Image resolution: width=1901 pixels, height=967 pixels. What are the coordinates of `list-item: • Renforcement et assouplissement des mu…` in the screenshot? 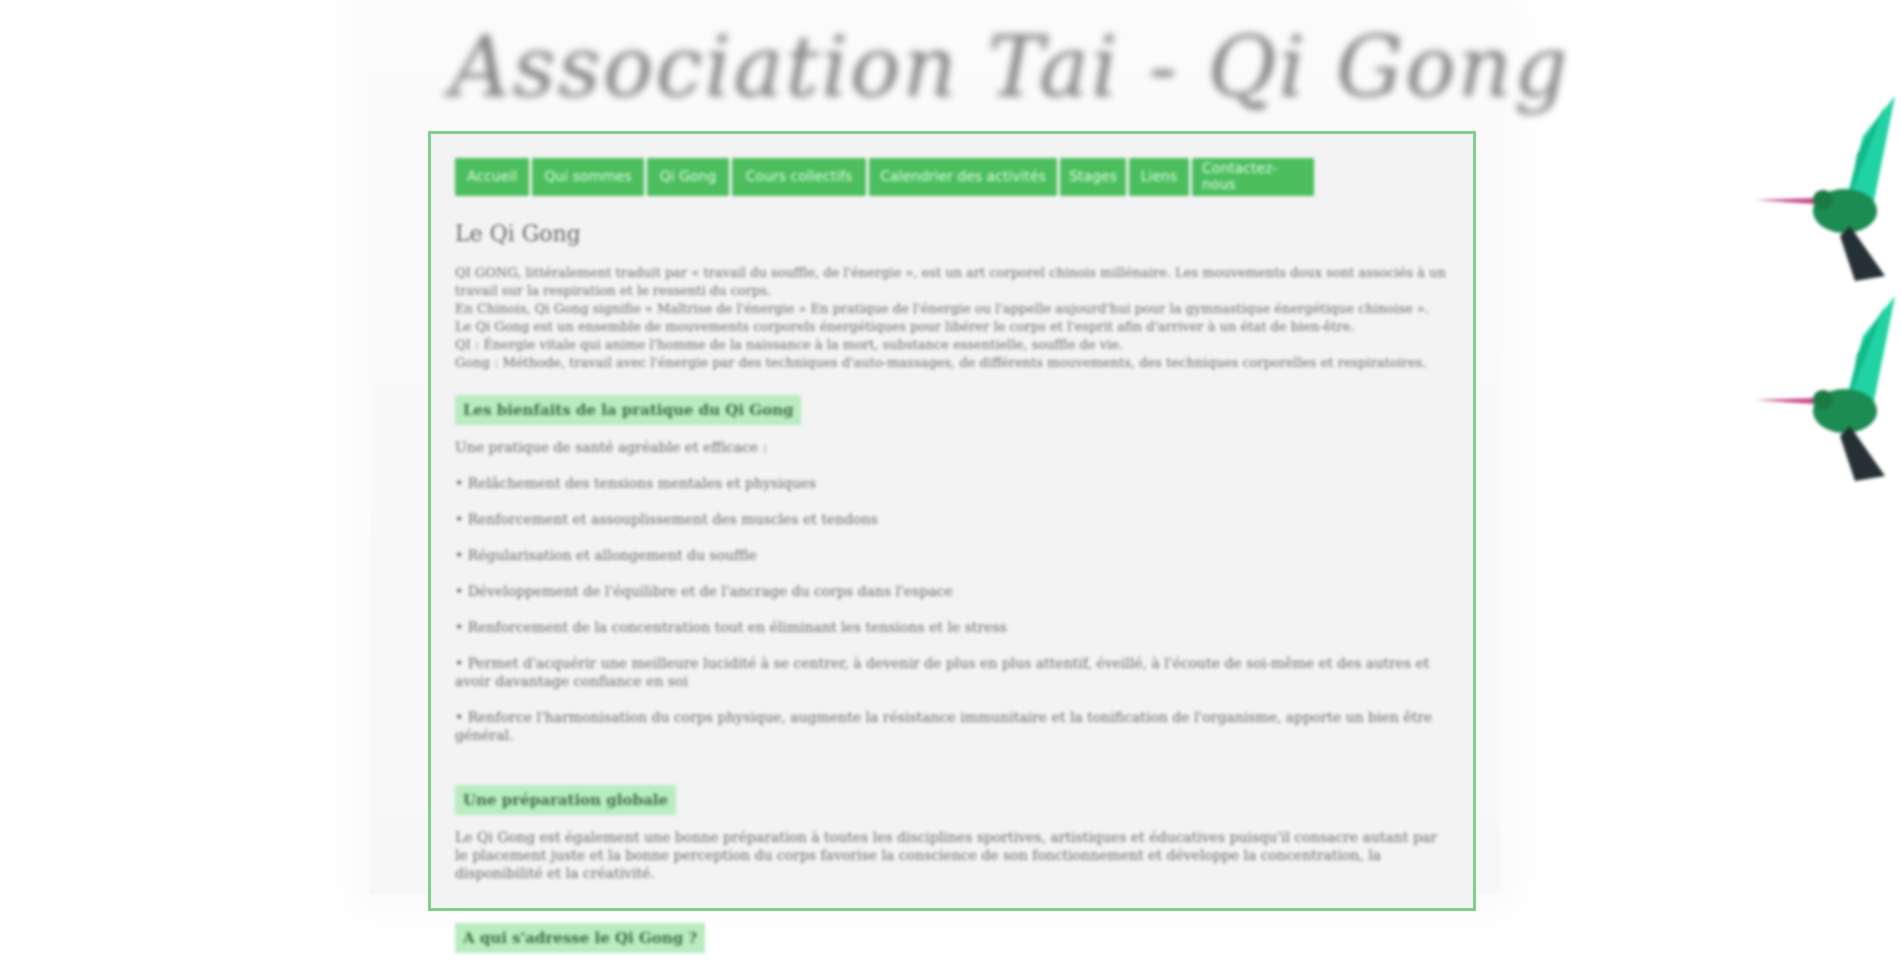 It's located at (666, 520).